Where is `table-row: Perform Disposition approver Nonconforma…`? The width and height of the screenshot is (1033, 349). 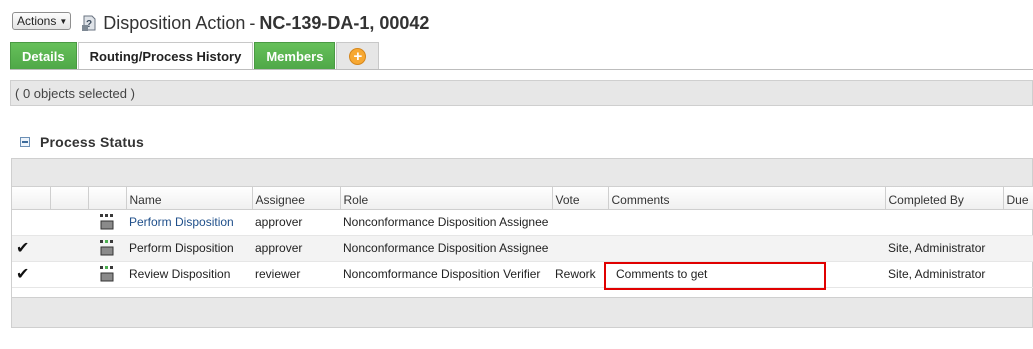
table-row: Perform Disposition approver Nonconforma… is located at coordinates (522, 222).